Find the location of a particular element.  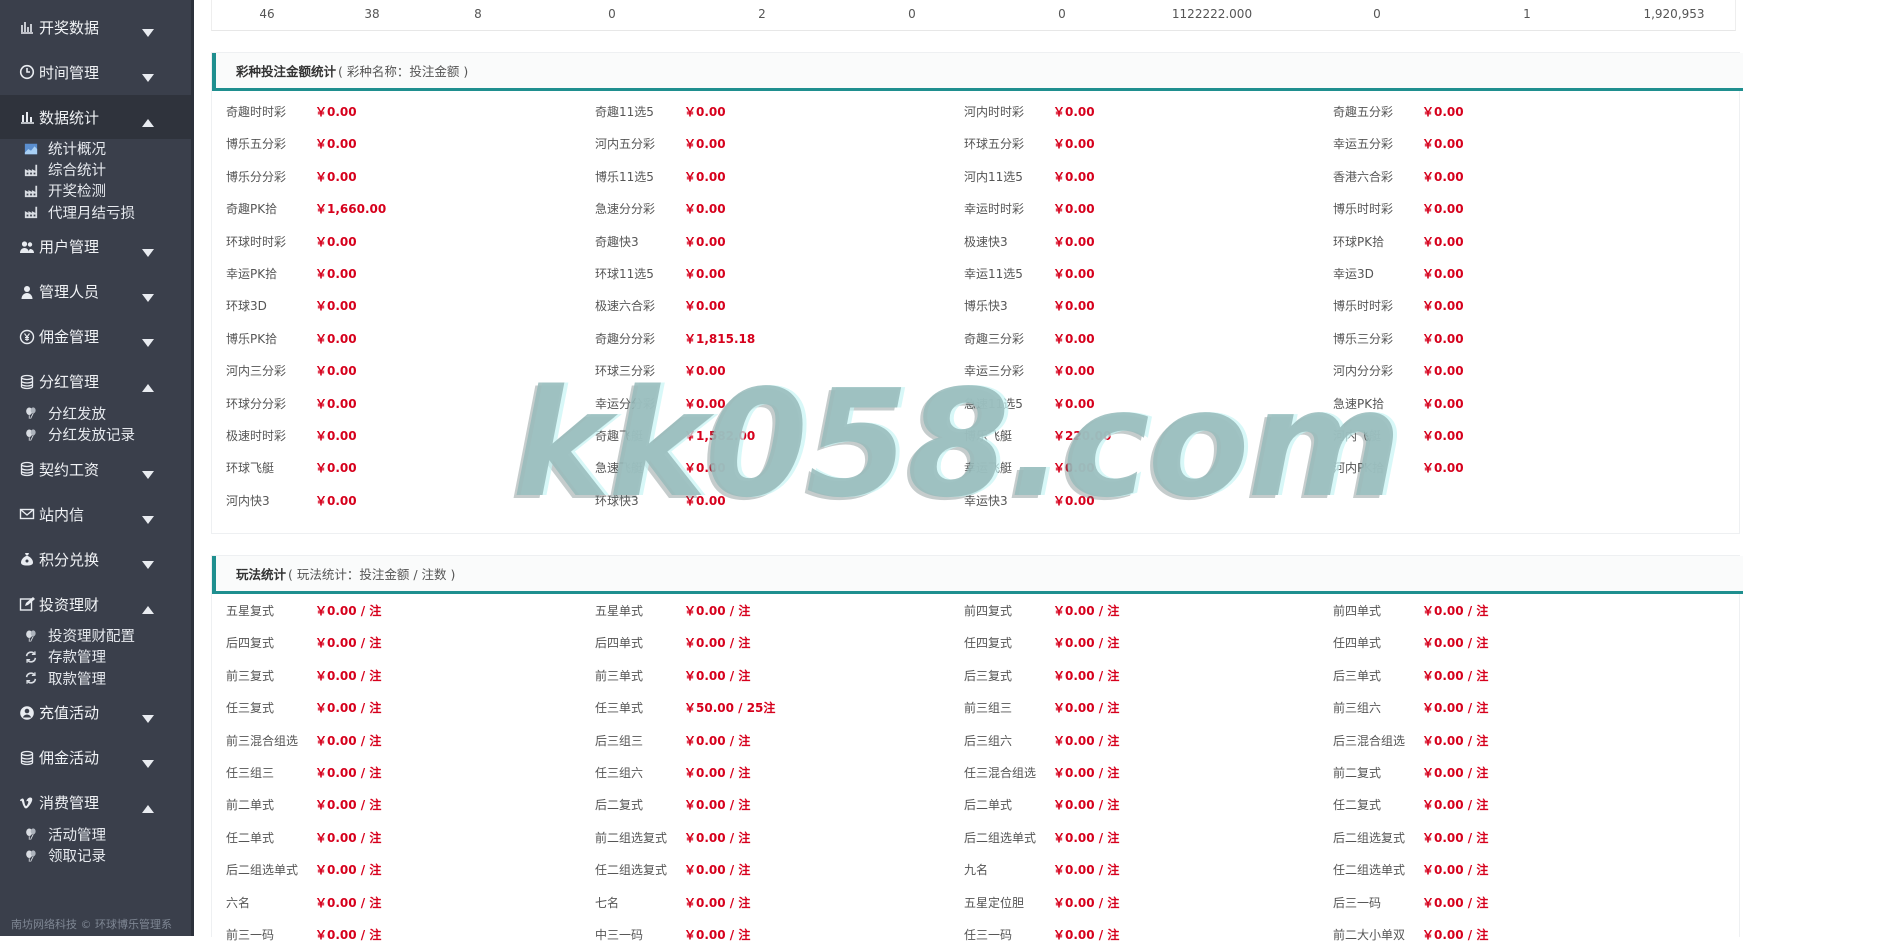

sidebar-item-8: 站内信 is located at coordinates (95, 514).